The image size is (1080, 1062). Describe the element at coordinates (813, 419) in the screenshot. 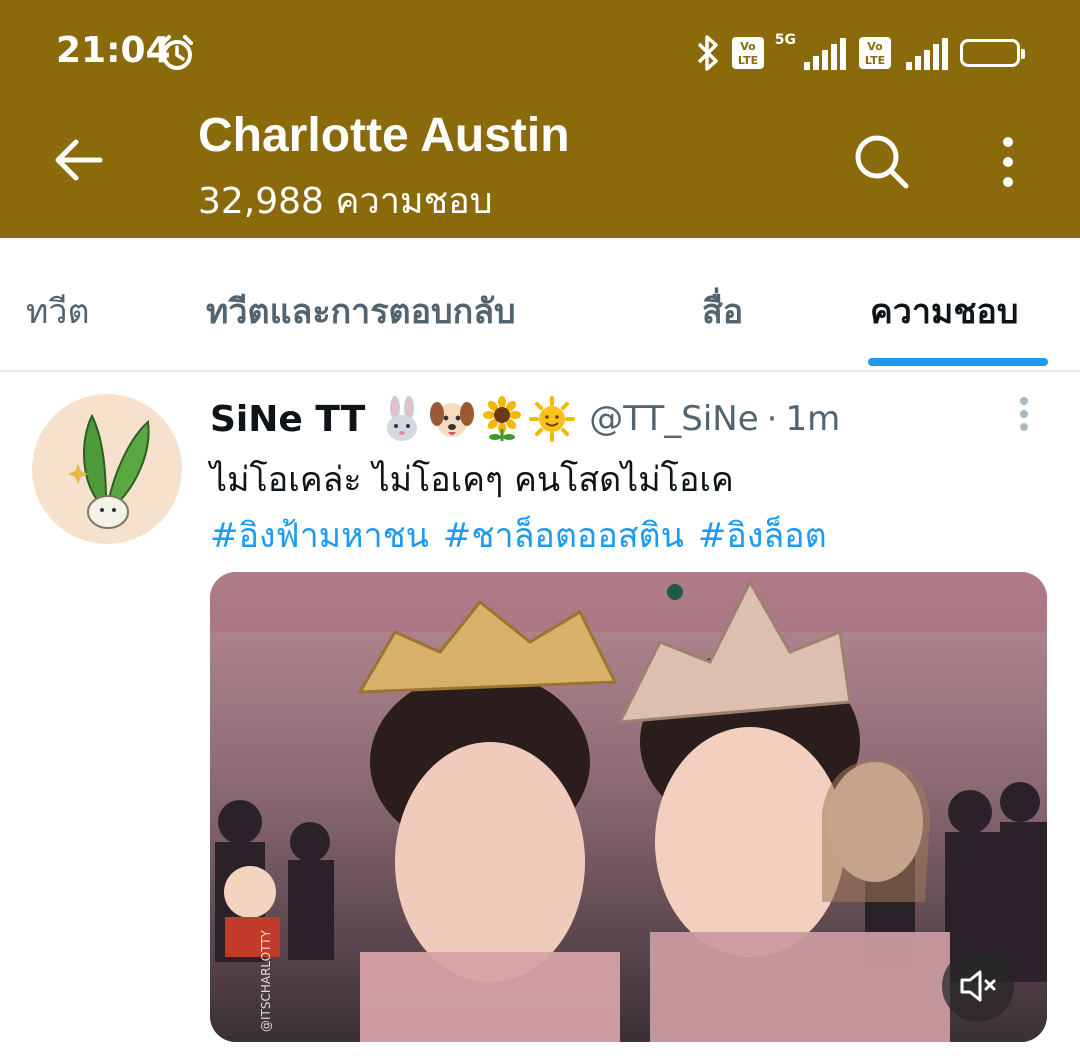

I see `tweet-timestamp: 1m` at that location.